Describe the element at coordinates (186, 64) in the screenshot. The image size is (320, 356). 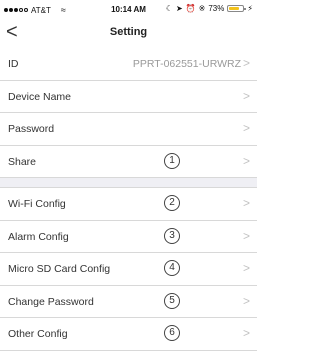
I see `device-id-value: PPRT-062551-URWRZ` at that location.